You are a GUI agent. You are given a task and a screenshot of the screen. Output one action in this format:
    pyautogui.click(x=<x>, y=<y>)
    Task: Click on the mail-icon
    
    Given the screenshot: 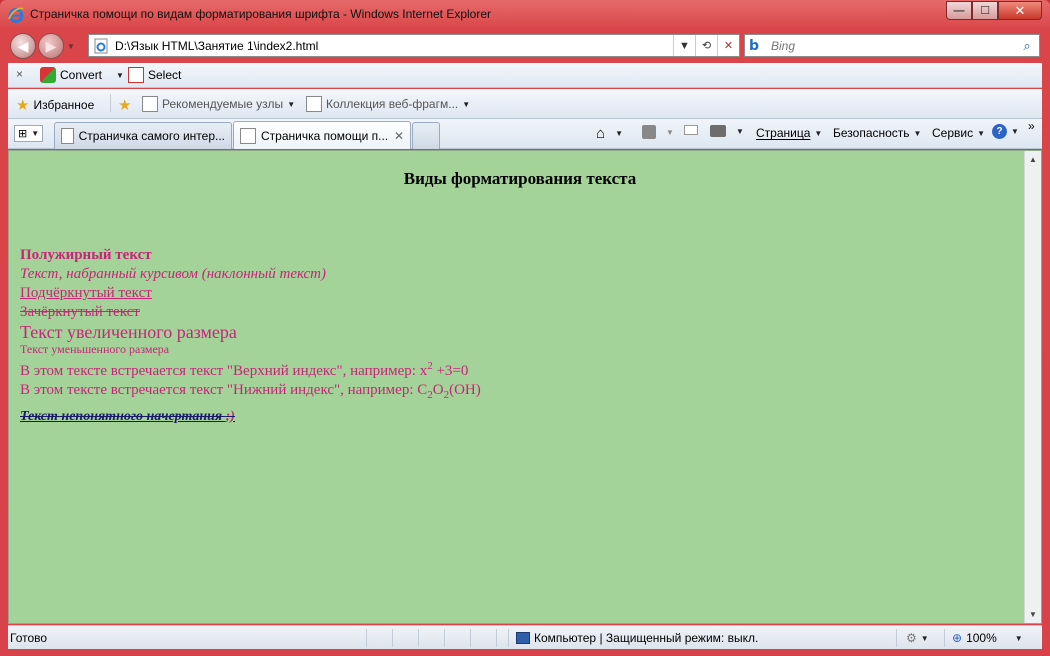 What is the action you would take?
    pyautogui.click(x=691, y=130)
    